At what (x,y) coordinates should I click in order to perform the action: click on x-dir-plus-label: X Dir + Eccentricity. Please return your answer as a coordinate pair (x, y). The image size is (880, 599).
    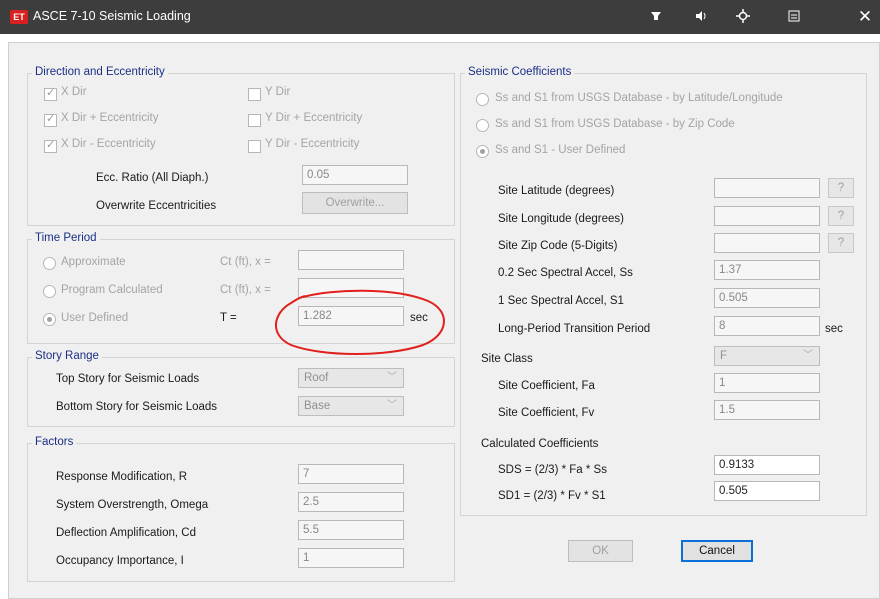
    Looking at the image, I should click on (110, 118).